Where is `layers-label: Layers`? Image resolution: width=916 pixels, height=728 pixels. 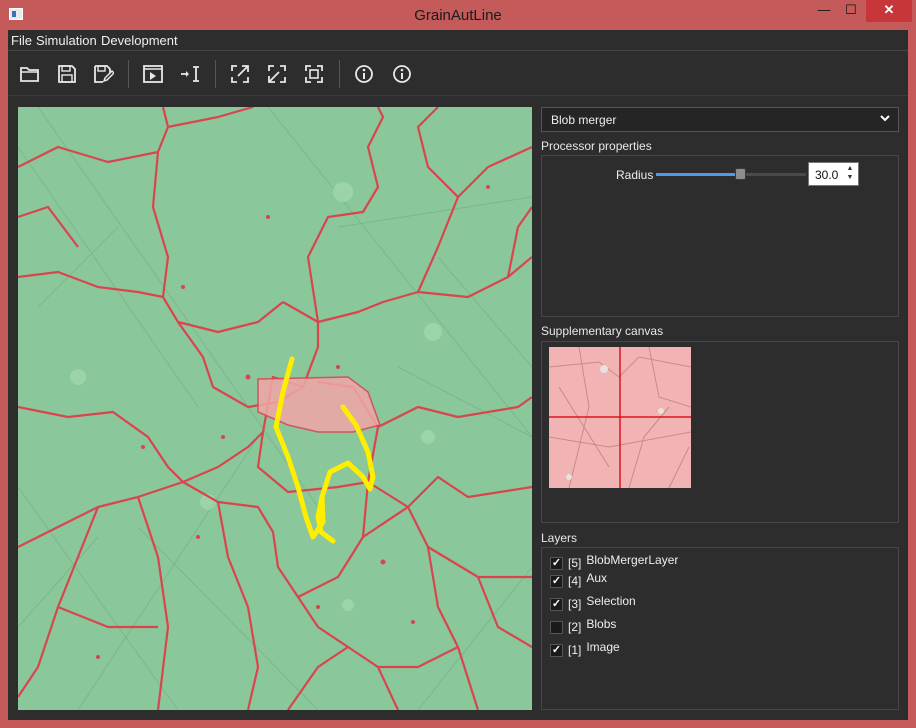 layers-label: Layers is located at coordinates (559, 538).